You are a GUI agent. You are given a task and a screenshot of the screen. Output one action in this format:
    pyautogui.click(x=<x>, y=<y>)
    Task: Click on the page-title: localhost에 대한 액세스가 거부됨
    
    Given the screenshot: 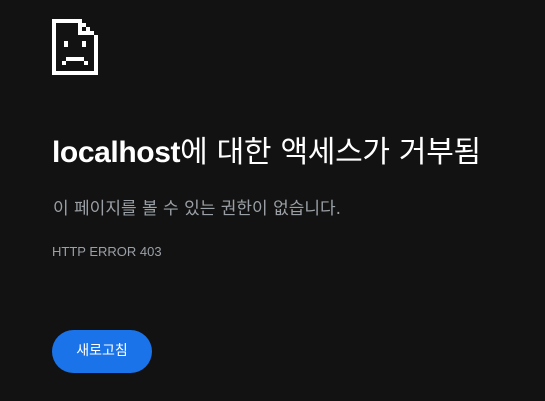 What is the action you would take?
    pyautogui.click(x=266, y=153)
    